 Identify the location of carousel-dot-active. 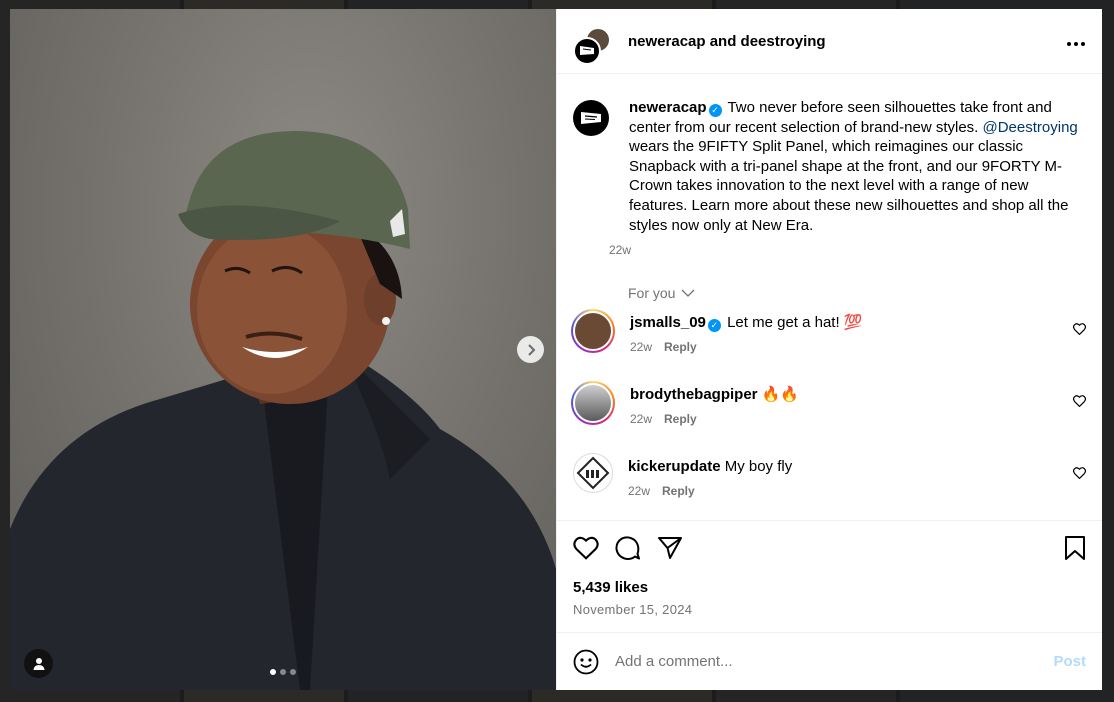
(273, 672).